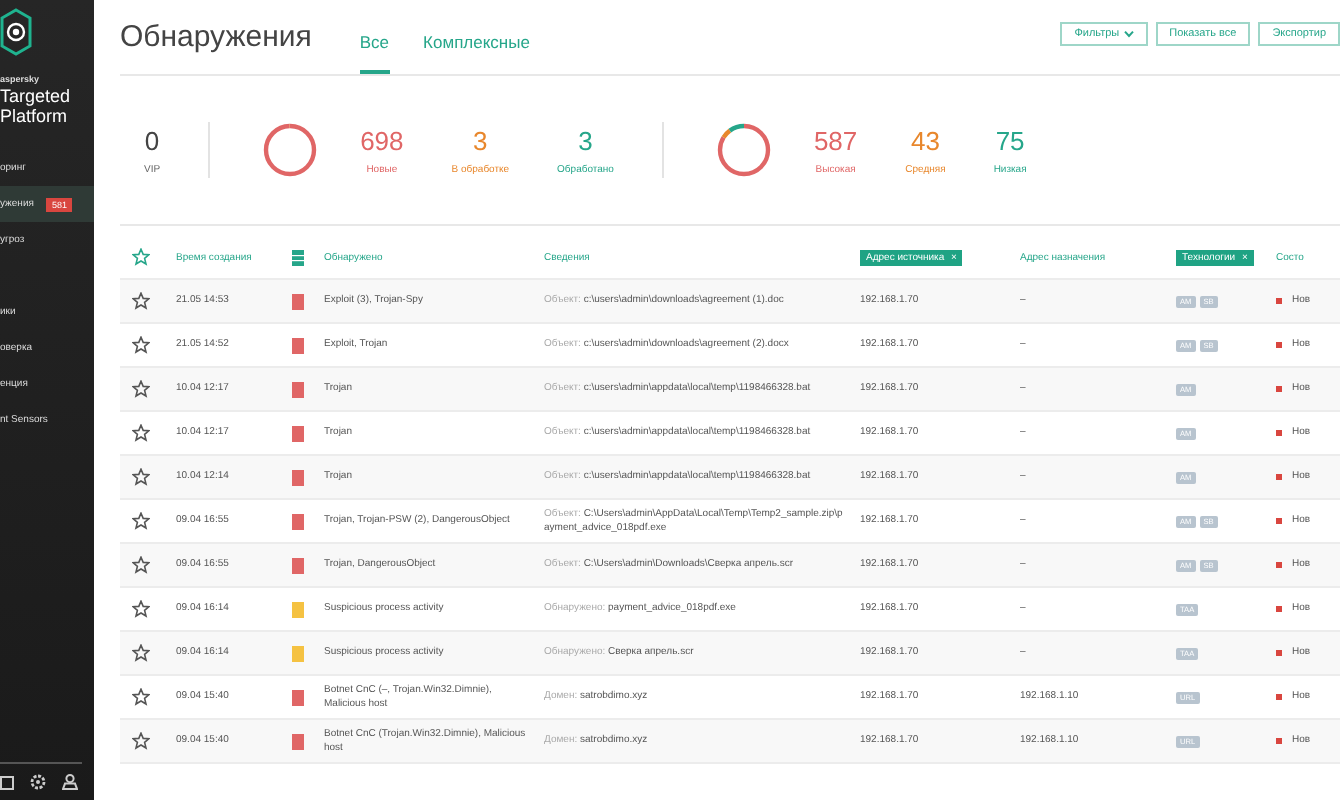 The height and width of the screenshot is (800, 1340). I want to click on severity-column-icon, so click(298, 257).